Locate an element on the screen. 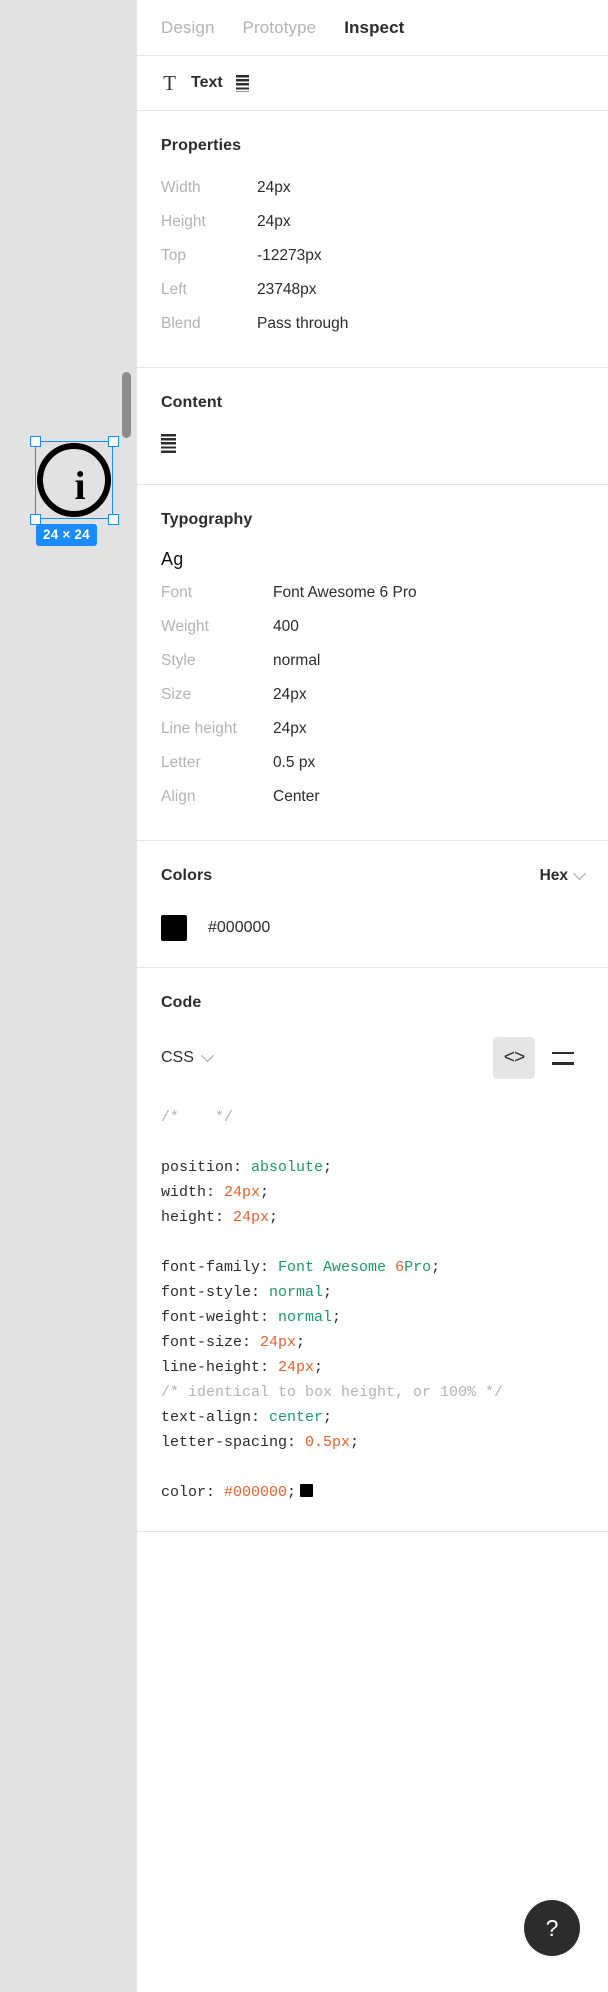  colors-header: Colors Hex is located at coordinates (373, 875).